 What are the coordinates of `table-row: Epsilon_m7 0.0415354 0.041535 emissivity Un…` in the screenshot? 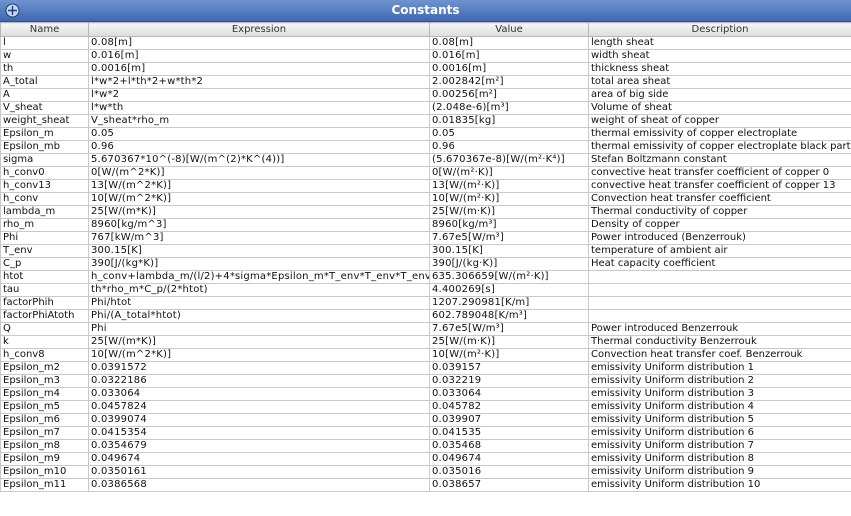 It's located at (425, 433).